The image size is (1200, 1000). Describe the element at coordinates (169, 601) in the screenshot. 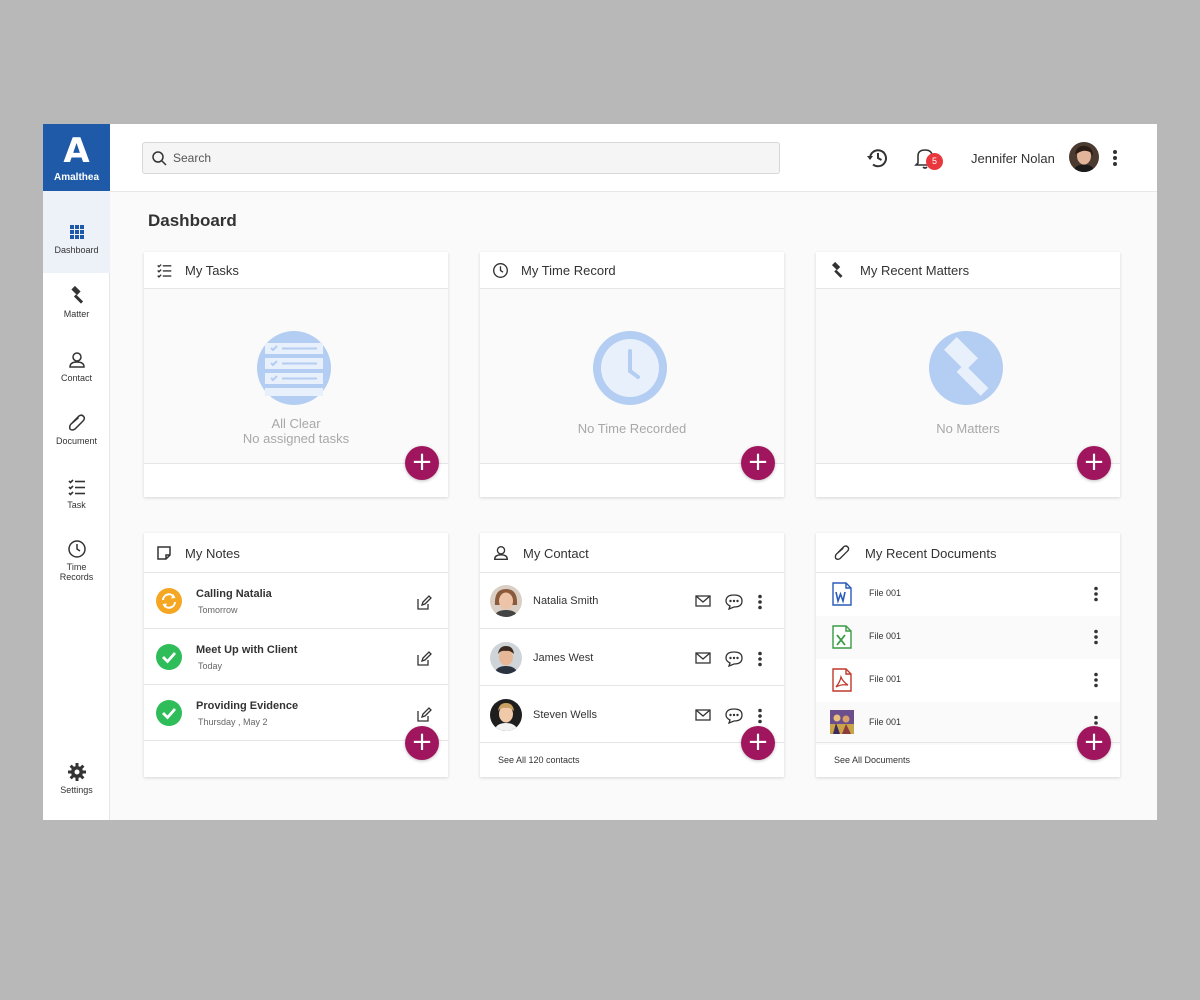

I see `sync-pending-icon` at that location.